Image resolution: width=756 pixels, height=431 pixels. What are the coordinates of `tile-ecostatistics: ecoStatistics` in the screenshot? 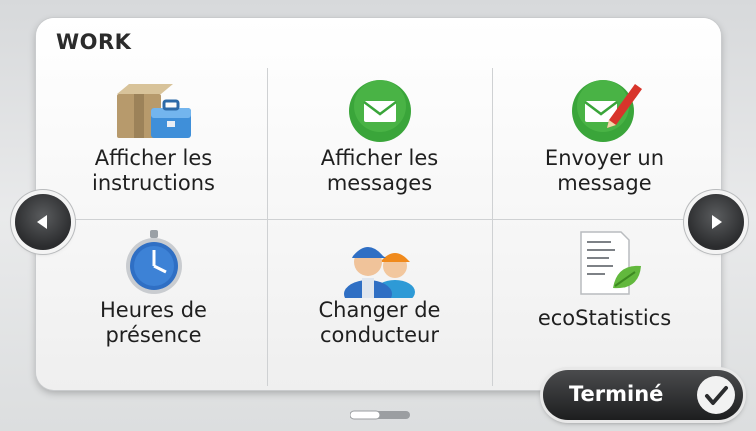 It's located at (604, 299).